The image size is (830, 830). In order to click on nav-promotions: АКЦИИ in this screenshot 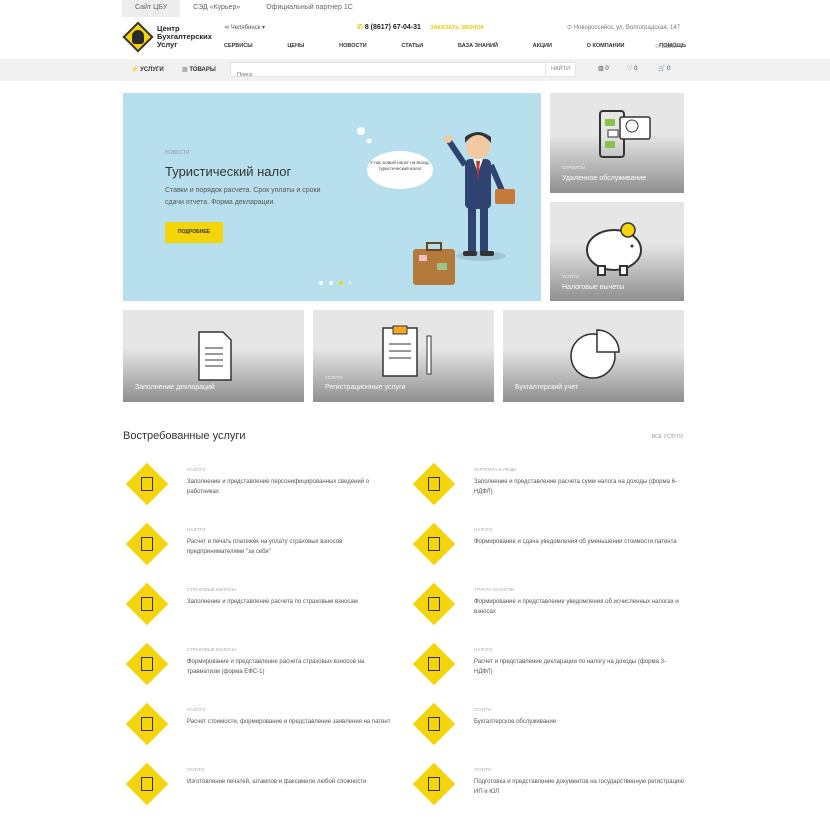, I will do `click(542, 46)`.